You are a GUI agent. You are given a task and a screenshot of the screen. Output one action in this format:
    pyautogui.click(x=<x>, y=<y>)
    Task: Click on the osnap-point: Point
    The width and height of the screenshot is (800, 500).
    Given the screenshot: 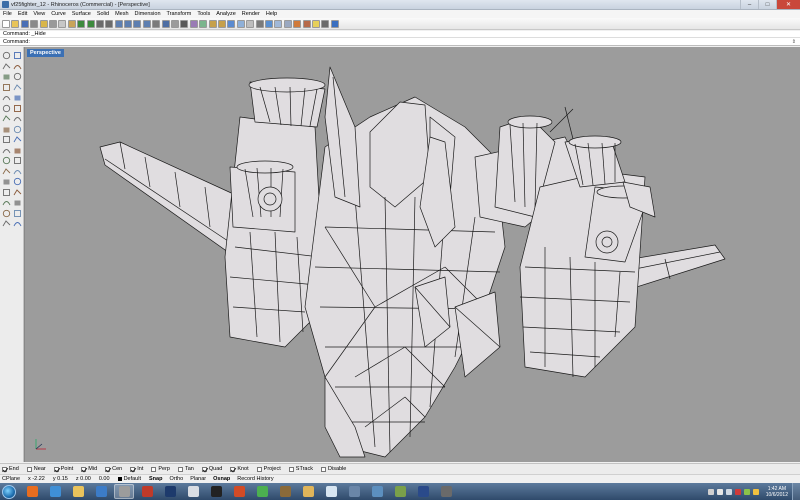 What is the action you would take?
    pyautogui.click(x=63, y=469)
    